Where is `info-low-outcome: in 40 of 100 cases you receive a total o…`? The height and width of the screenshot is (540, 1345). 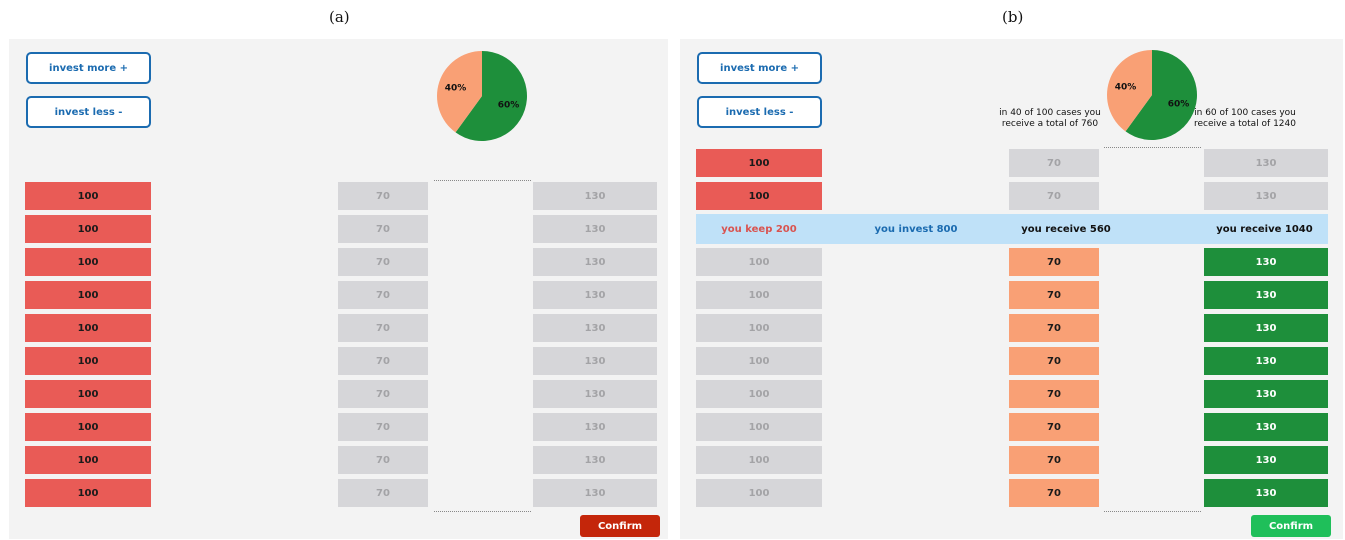
info-low-outcome: in 40 of 100 cases you receive a total o… is located at coordinates (1050, 118).